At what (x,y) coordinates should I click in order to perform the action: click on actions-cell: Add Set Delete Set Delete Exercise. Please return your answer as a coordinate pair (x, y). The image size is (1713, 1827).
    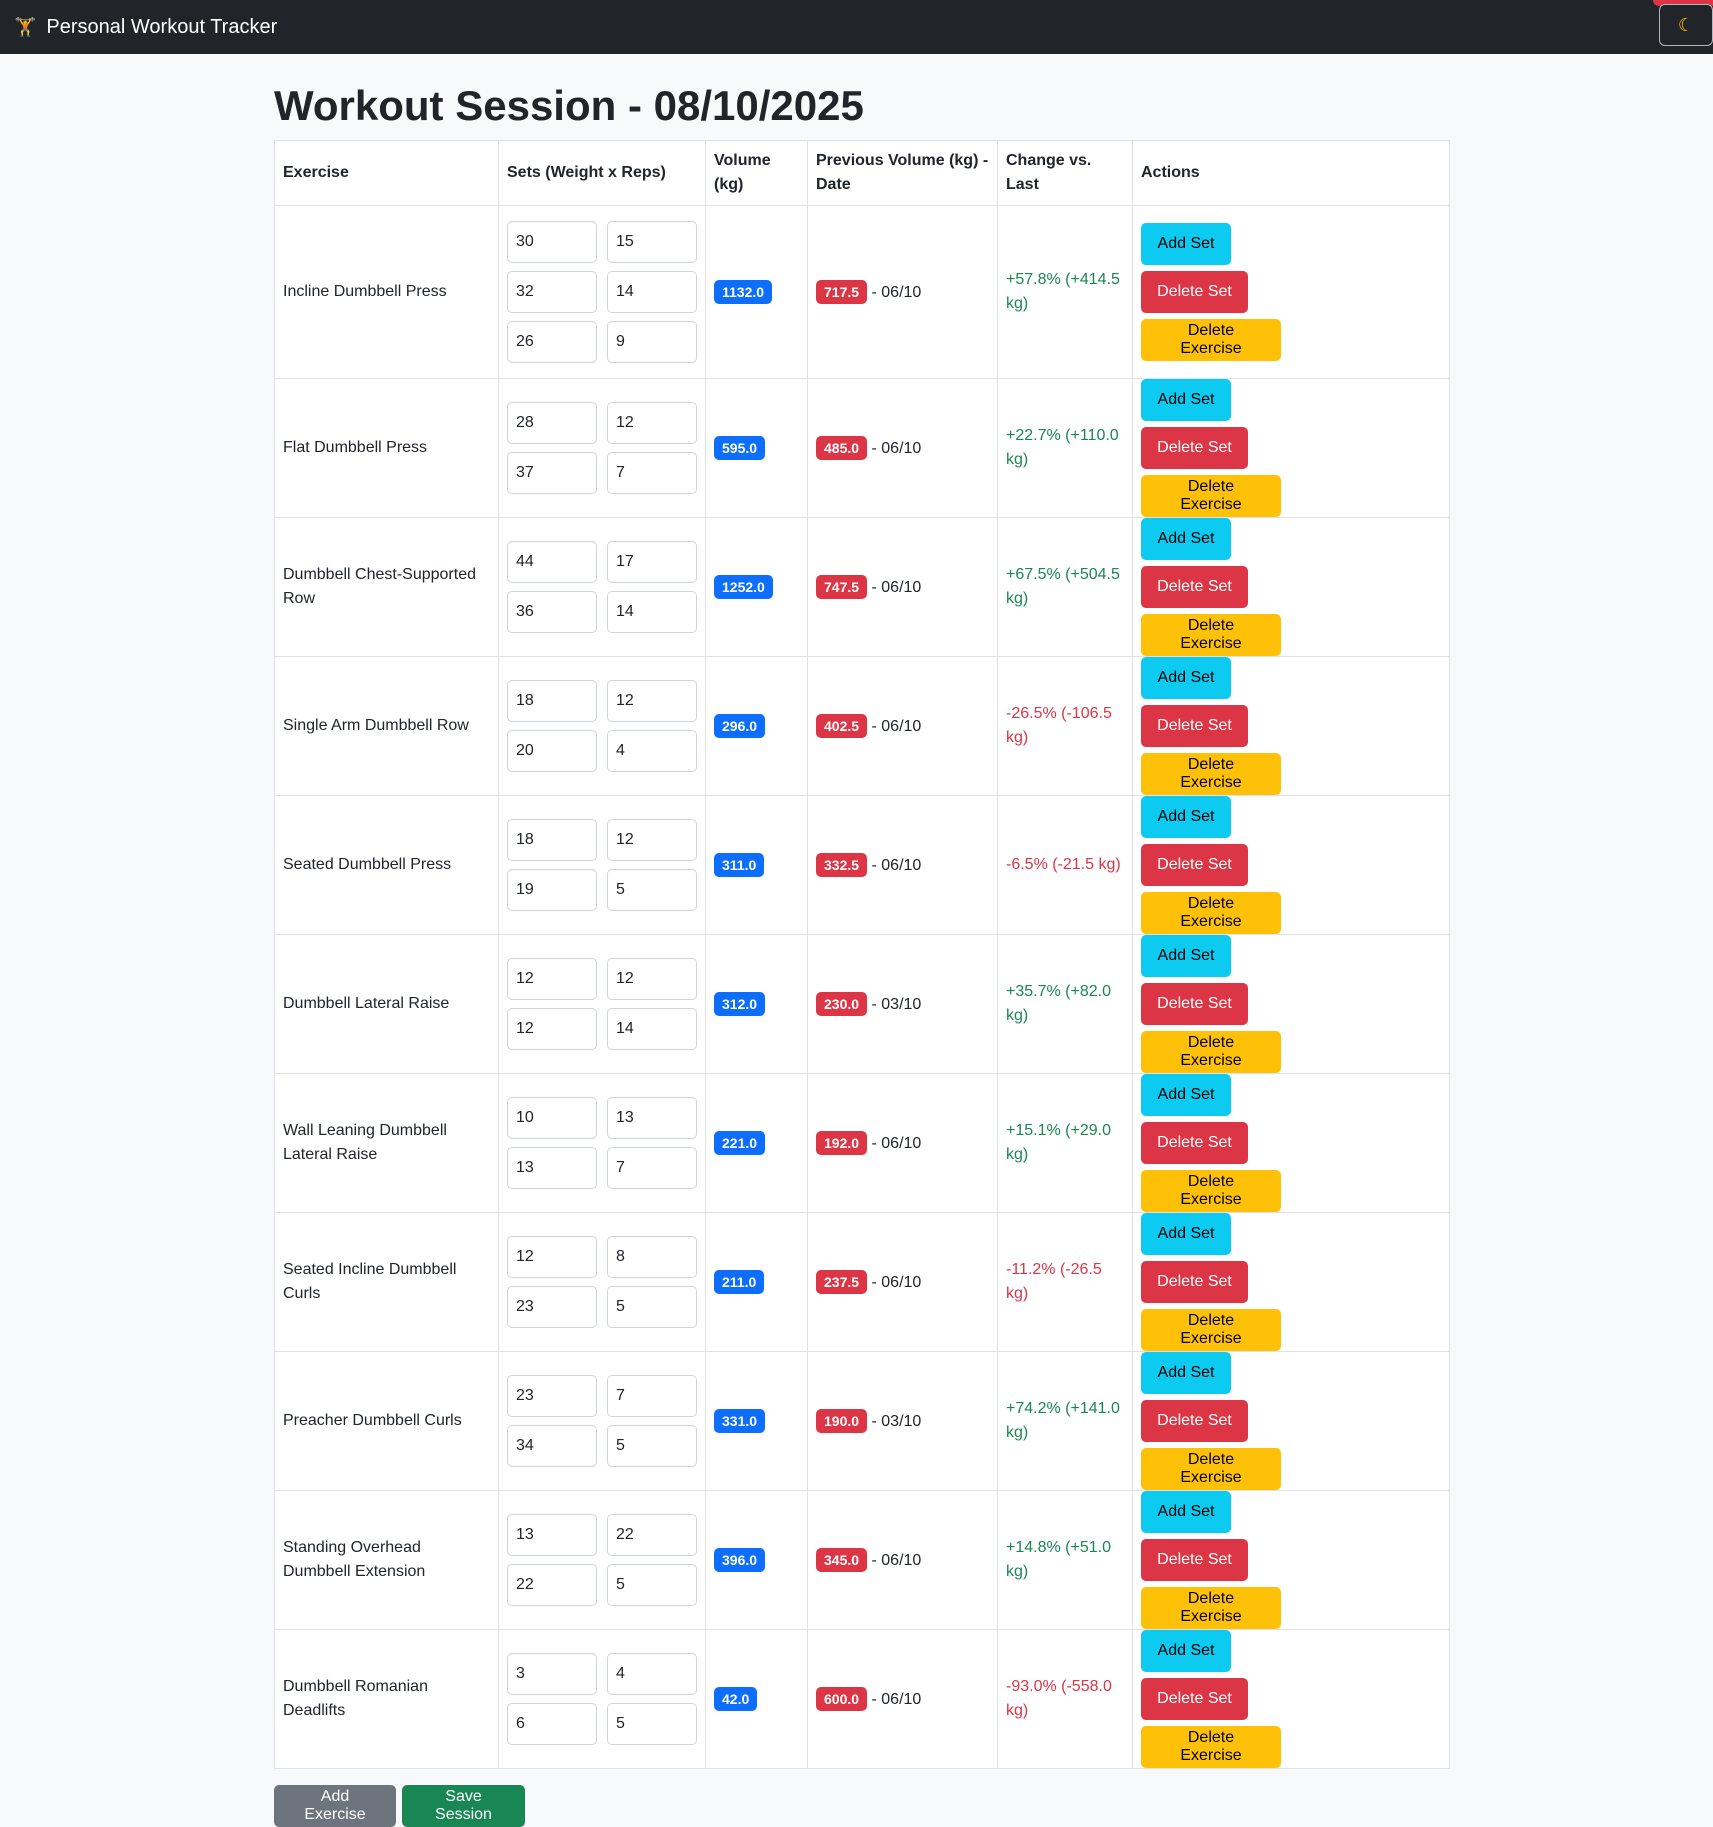
    Looking at the image, I should click on (1291, 587).